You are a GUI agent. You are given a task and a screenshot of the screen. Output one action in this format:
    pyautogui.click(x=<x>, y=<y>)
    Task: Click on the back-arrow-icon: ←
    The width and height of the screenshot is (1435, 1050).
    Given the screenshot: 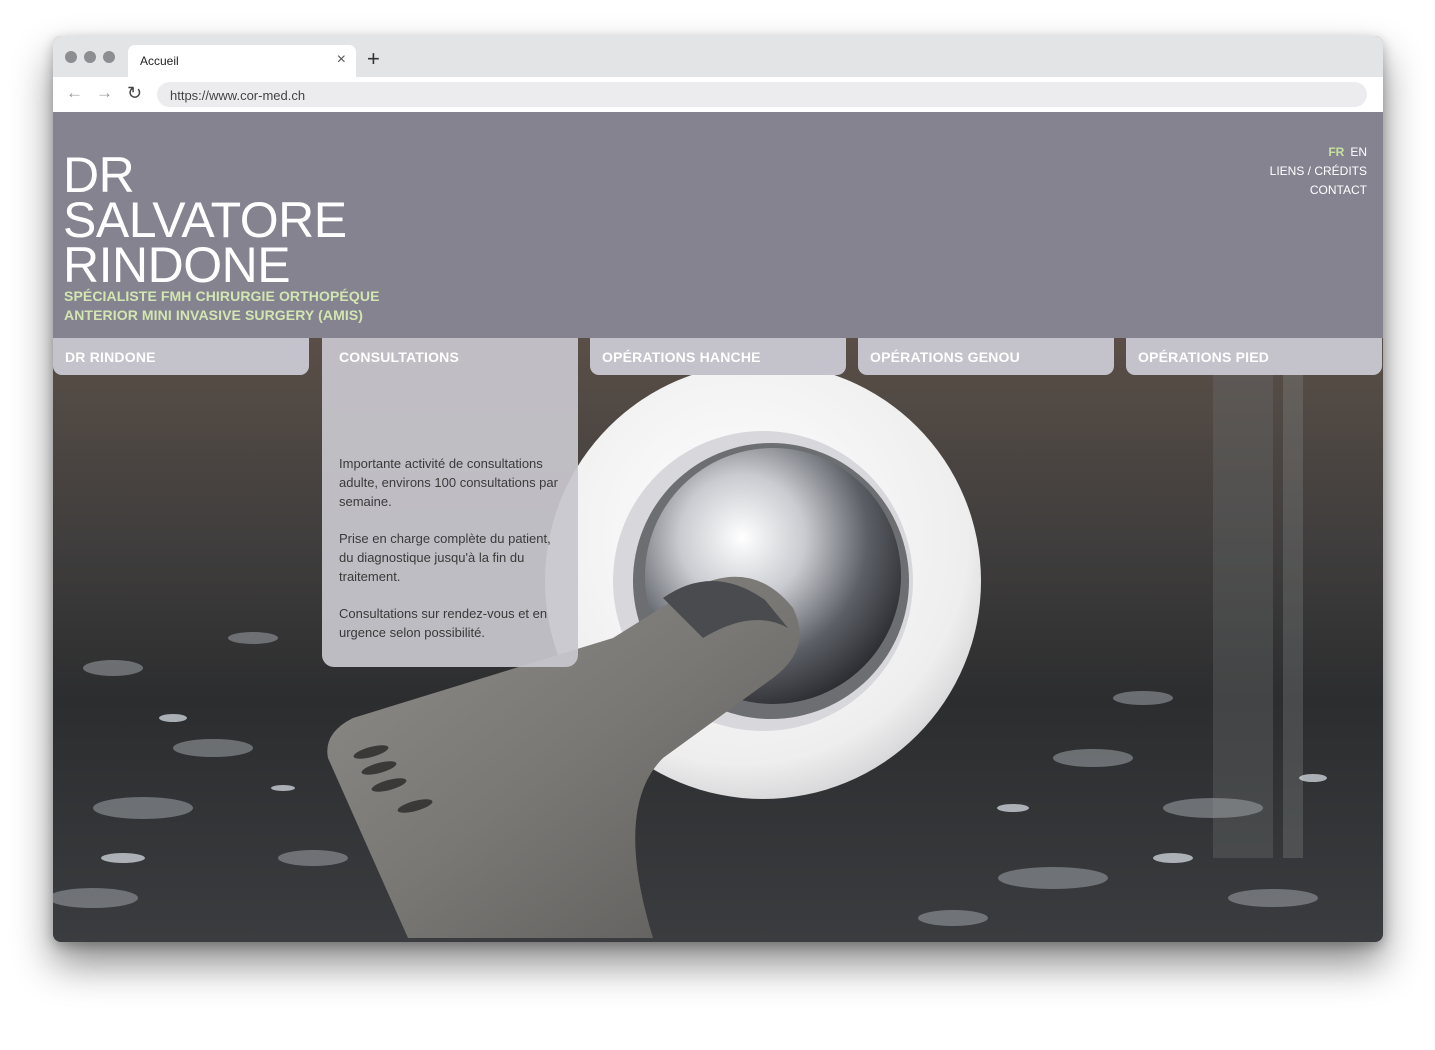 What is the action you would take?
    pyautogui.click(x=74, y=93)
    